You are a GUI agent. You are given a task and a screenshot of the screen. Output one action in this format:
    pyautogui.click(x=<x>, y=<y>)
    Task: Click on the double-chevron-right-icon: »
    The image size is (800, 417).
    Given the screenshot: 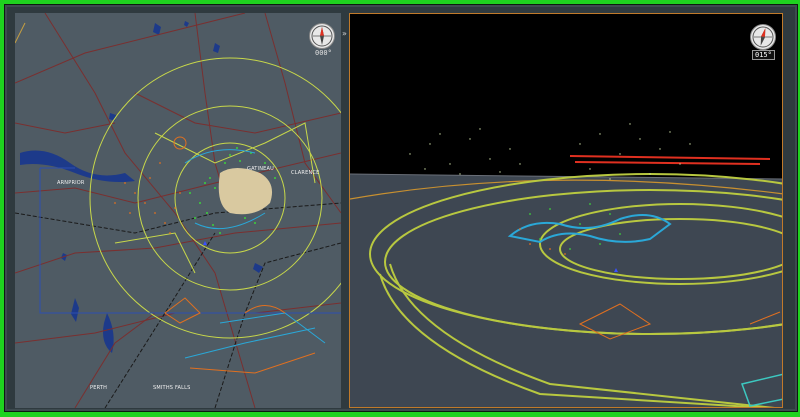 What is the action you would take?
    pyautogui.click(x=344, y=33)
    